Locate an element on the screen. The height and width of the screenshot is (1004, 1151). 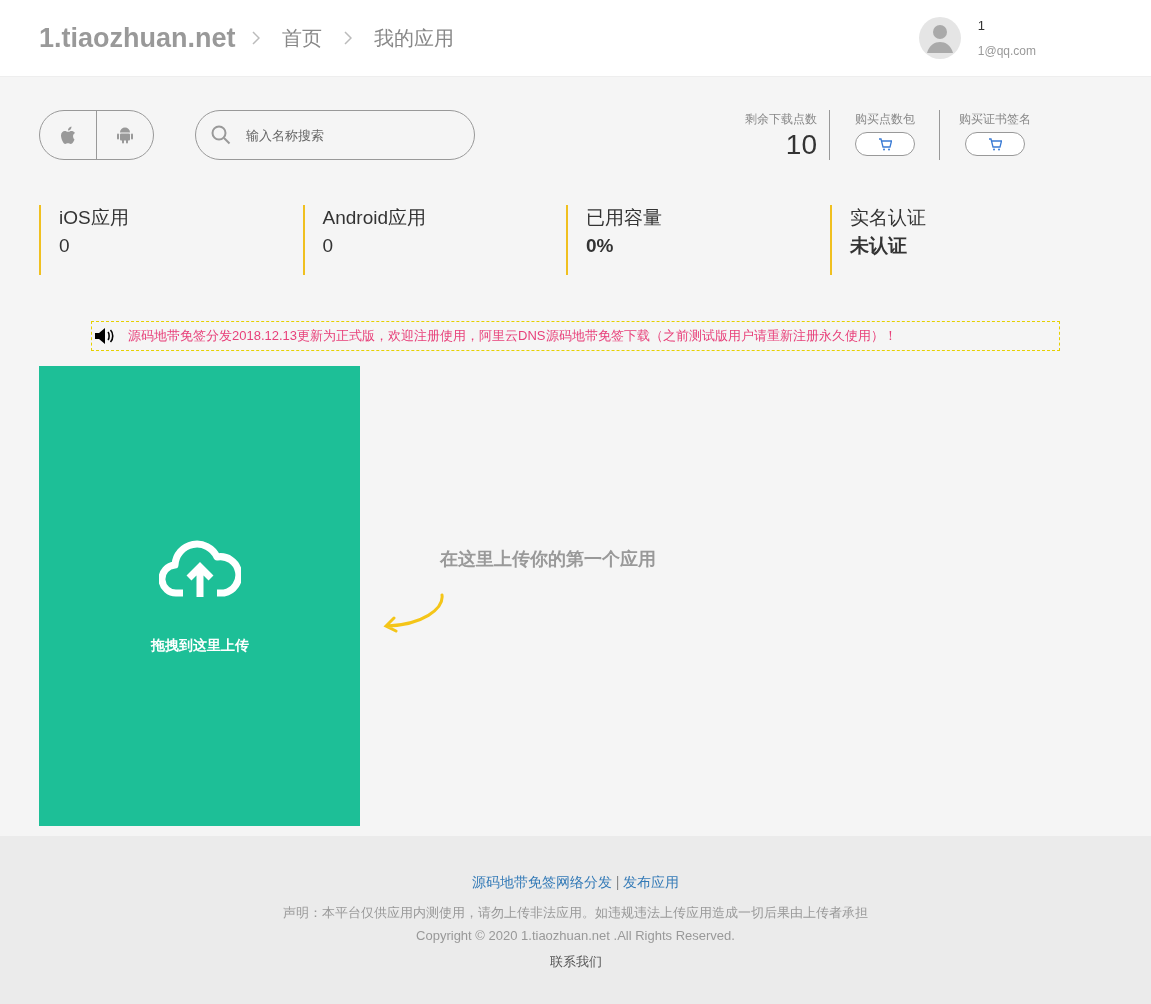
copyright-text: Copyright © 2020 1.tiaozhuan.net .All Rights Reserved. is located at coordinates (575, 935).